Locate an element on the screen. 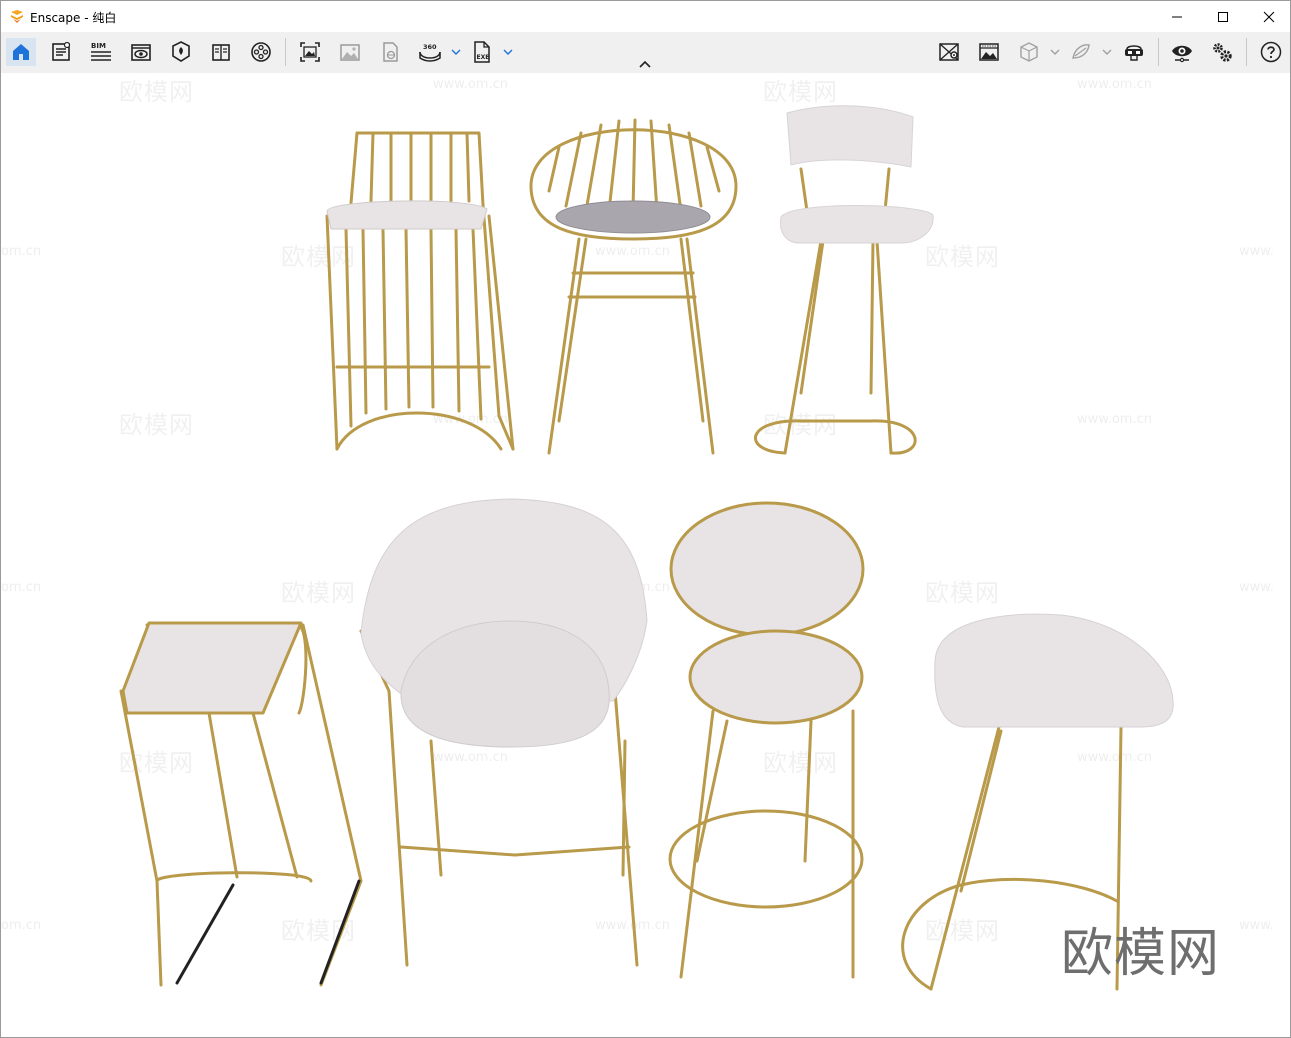  window-title: Enscape - 纯白 is located at coordinates (73, 18).